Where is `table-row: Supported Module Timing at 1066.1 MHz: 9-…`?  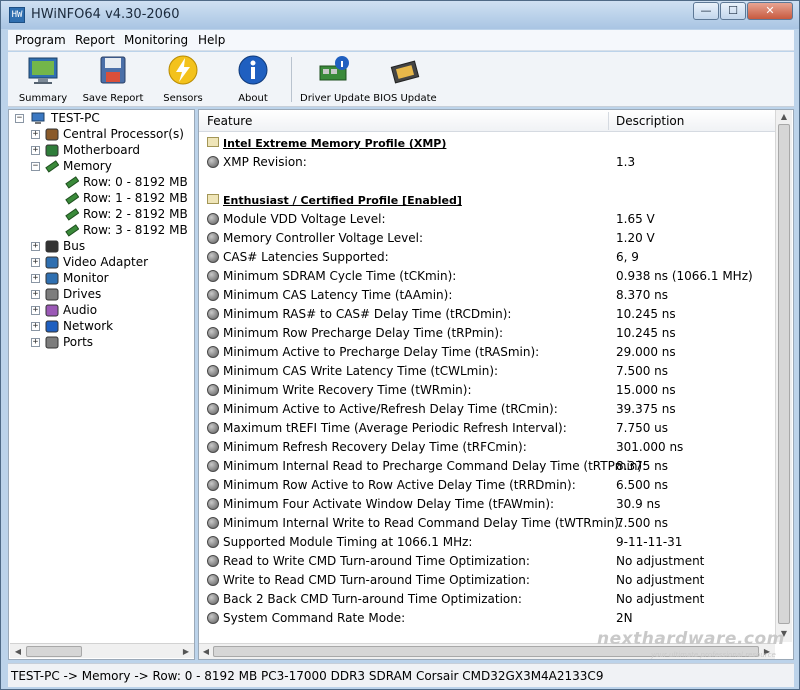 table-row: Supported Module Timing at 1066.1 MHz: 9-… is located at coordinates (487, 542).